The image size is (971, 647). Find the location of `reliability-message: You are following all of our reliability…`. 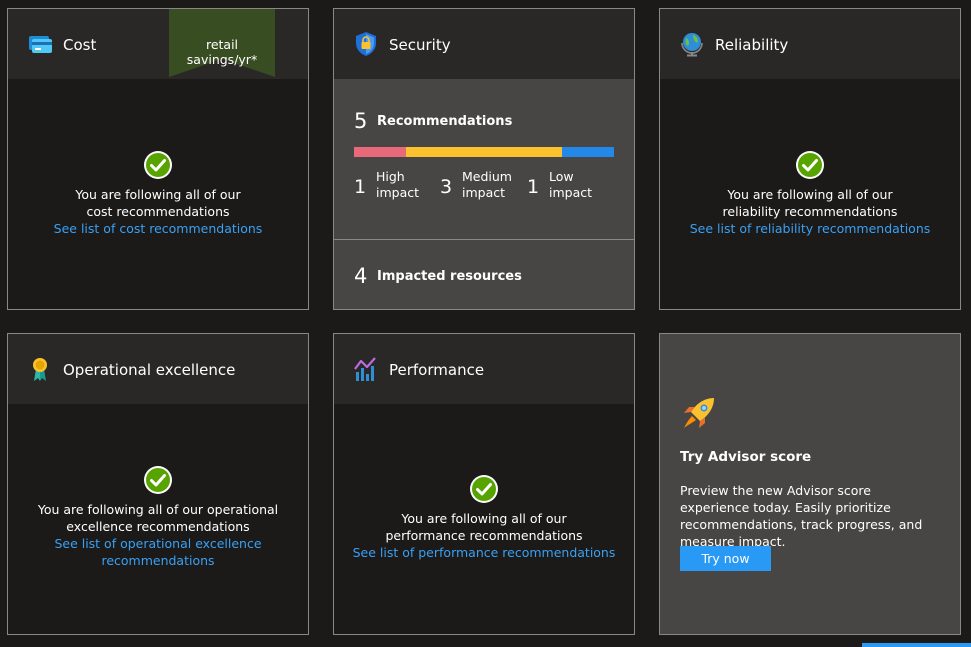

reliability-message: You are following all of our reliability… is located at coordinates (810, 203).